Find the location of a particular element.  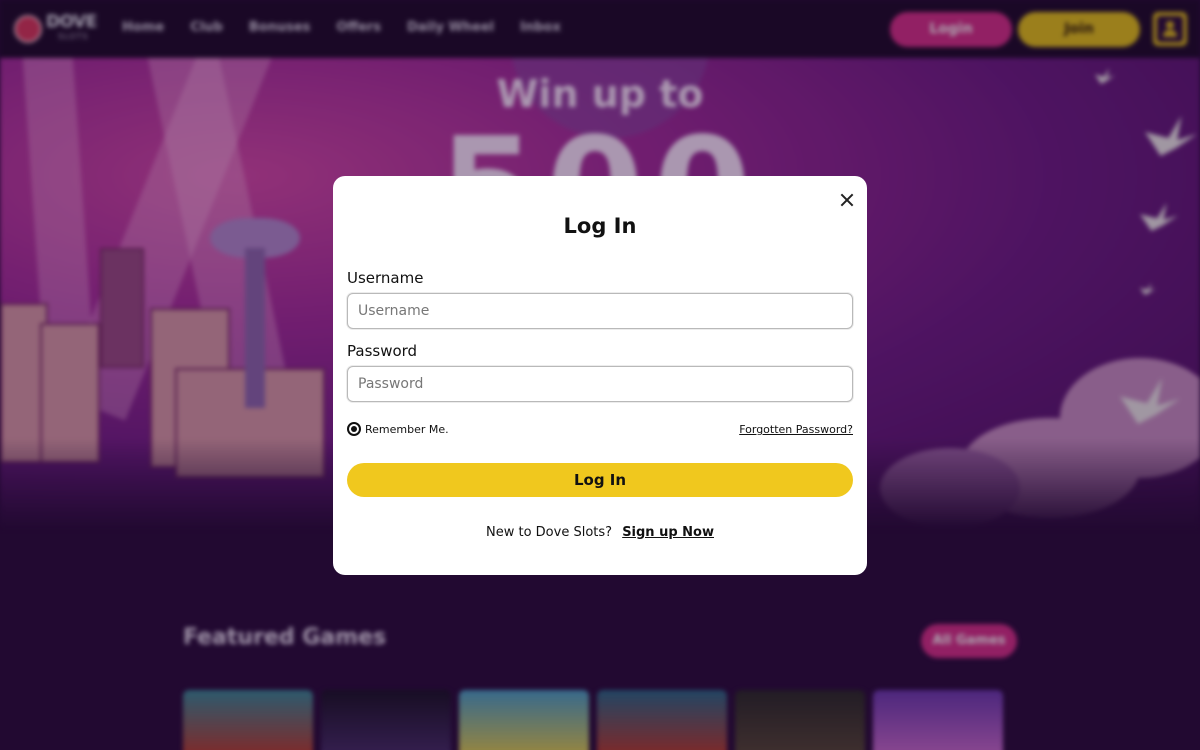

password-label: Password is located at coordinates (382, 351).